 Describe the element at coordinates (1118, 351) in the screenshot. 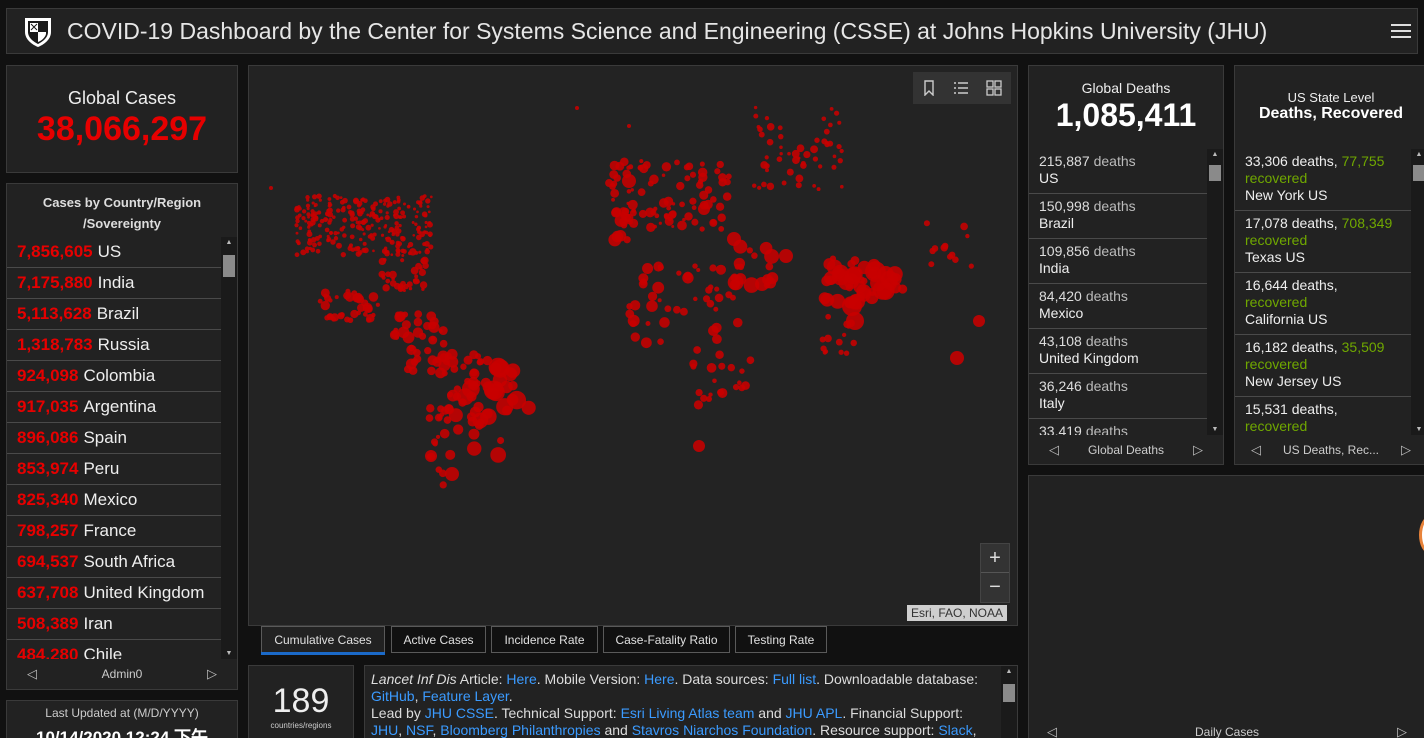

I see `list-item: 43,108 deaths United Kingdom` at that location.